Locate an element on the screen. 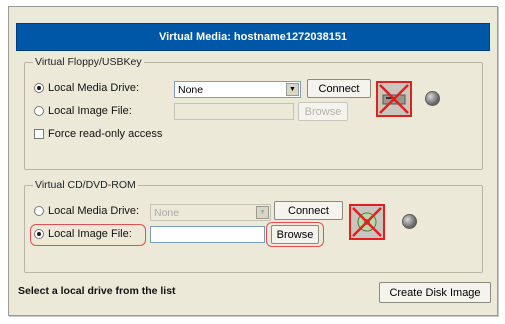 The width and height of the screenshot is (505, 324). window-title: Virtual Media: hostname1272038151 is located at coordinates (253, 37).